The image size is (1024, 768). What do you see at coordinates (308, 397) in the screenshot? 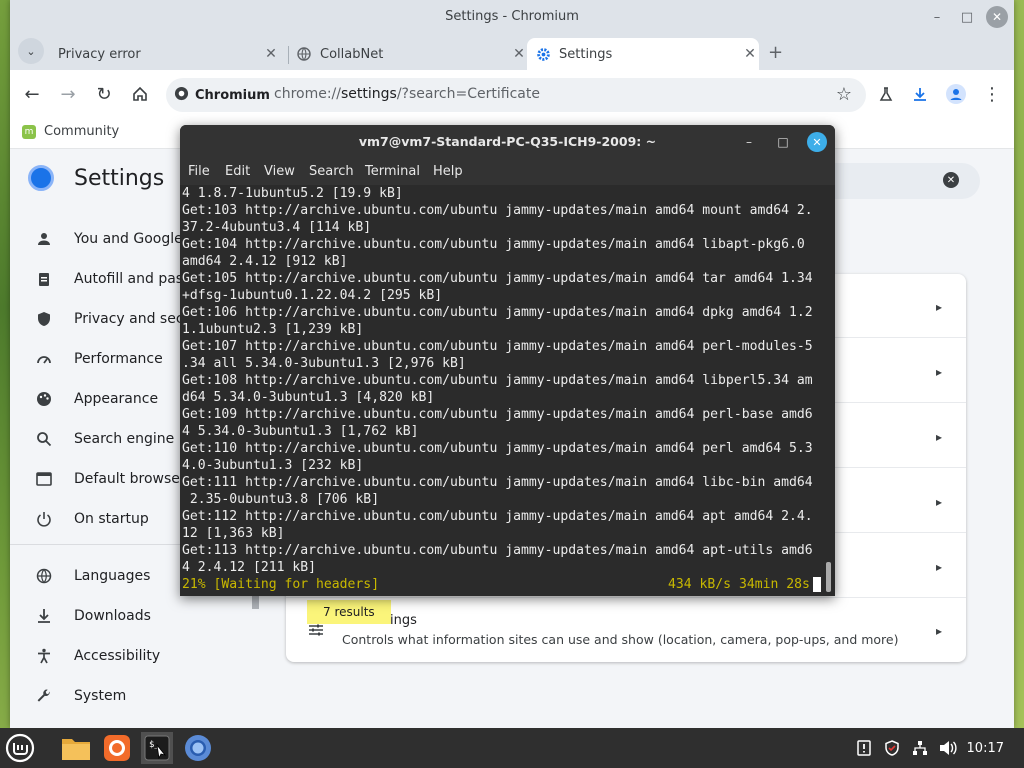
I see `terminal-line: d64 5.34.0-3ubuntu1.3 [4,820 kB]` at bounding box center [308, 397].